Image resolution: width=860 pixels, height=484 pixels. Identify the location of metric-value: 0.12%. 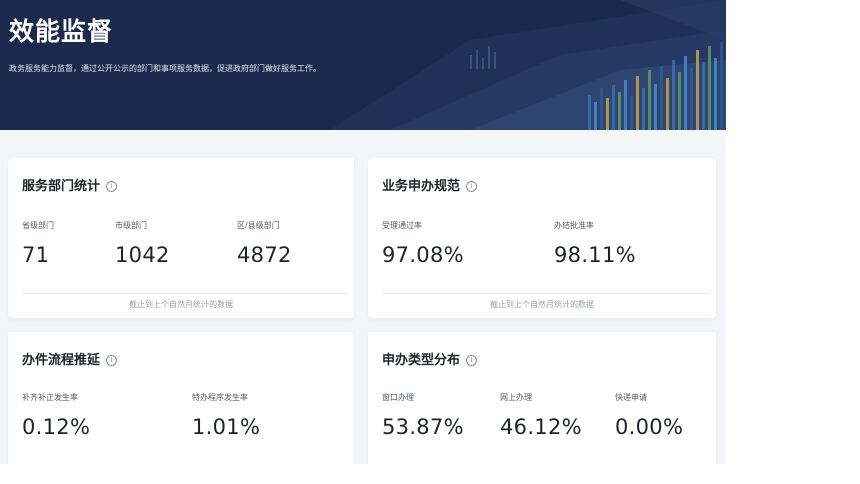
(56, 427).